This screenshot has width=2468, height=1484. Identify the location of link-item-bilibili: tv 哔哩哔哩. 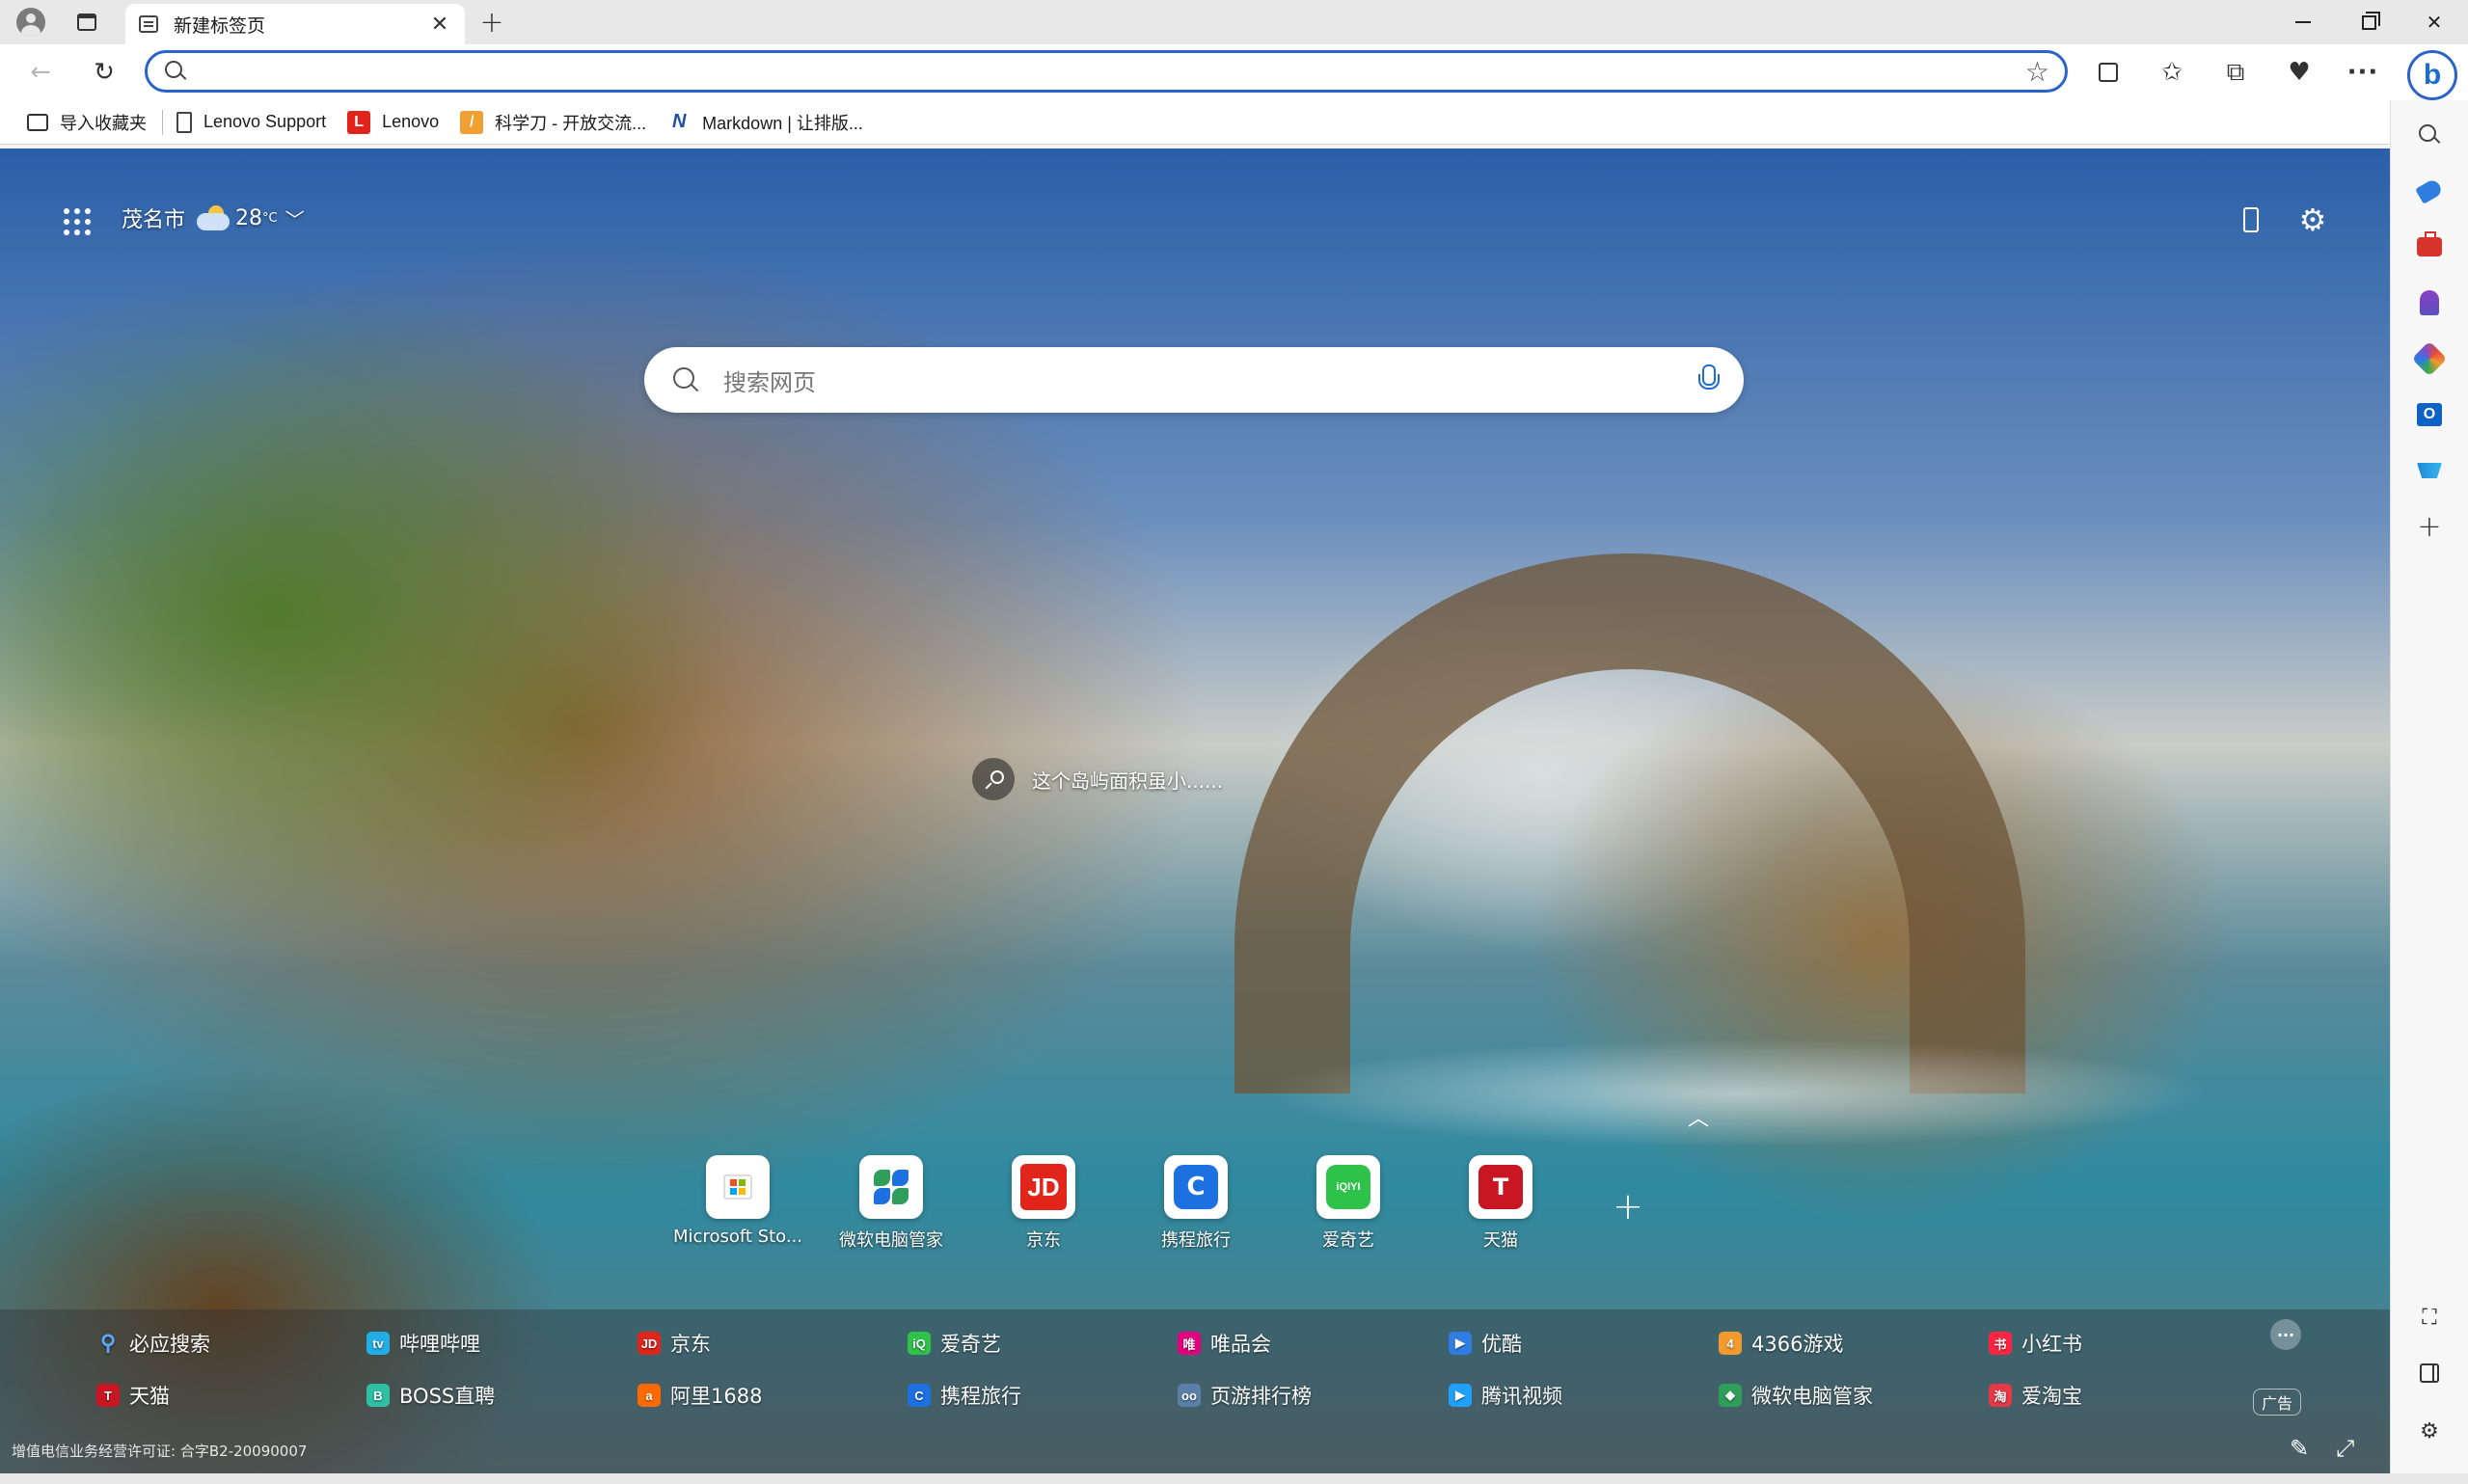
(423, 1343).